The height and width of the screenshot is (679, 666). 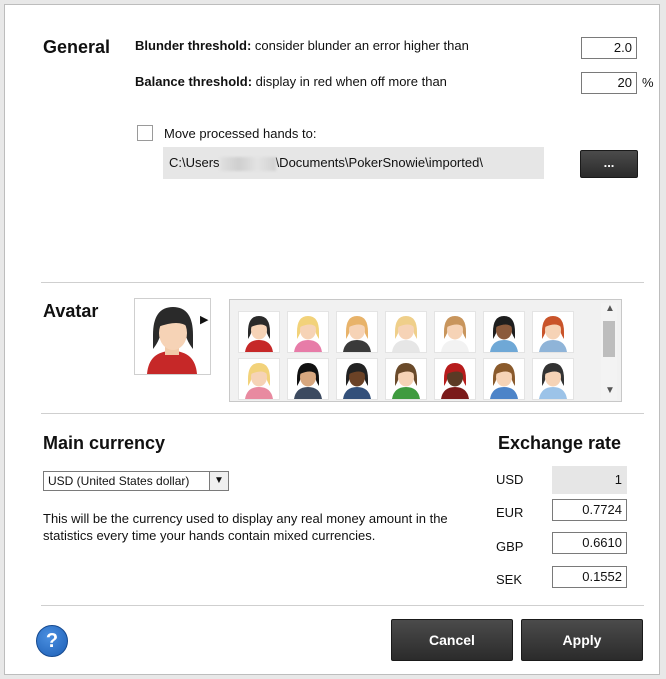 What do you see at coordinates (119, 481) in the screenshot?
I see `currency-select-value: USD (United States dollar)` at bounding box center [119, 481].